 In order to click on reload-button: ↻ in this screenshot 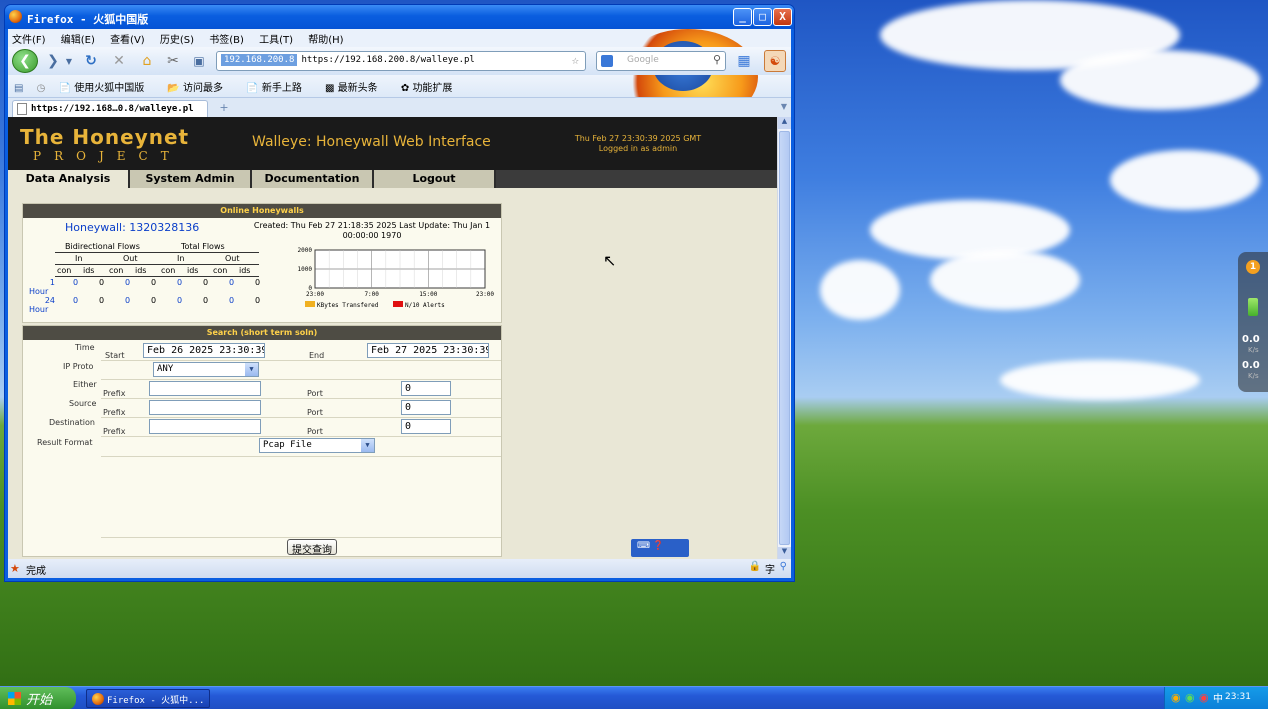, I will do `click(91, 61)`.